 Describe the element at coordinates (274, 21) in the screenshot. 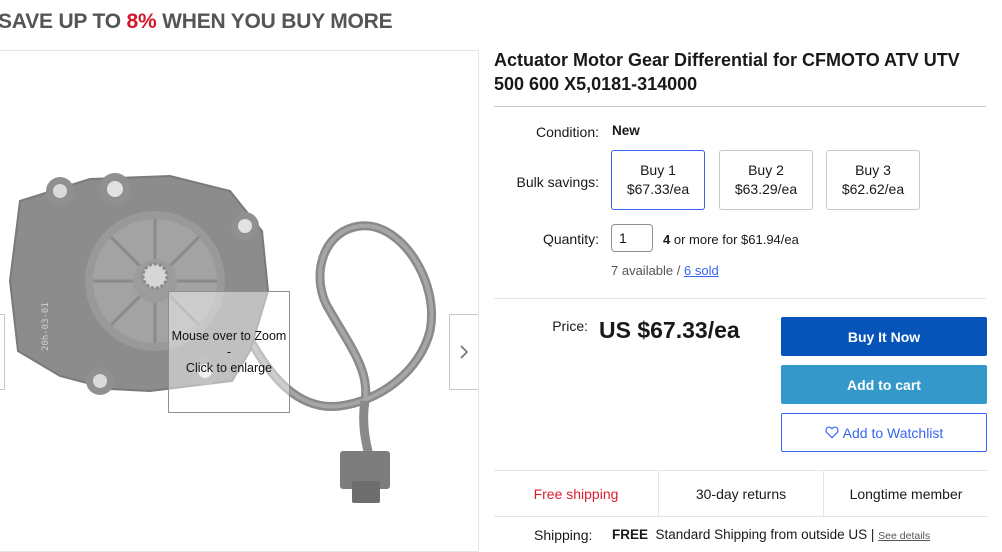

I see `promo-suffix: WHEN YOU BUY MORE` at that location.